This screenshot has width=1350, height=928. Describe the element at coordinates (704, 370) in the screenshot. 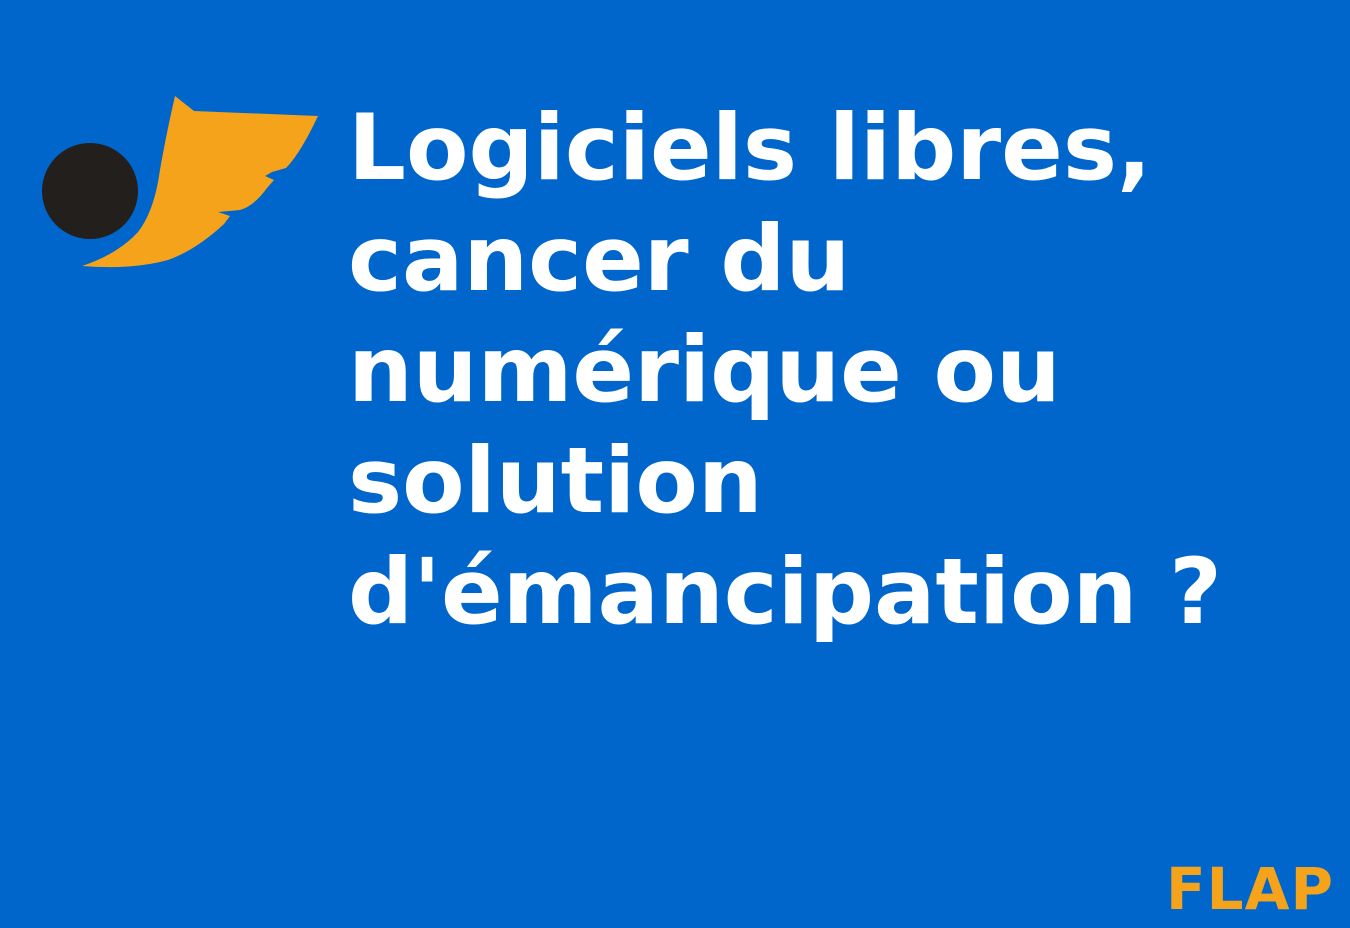

I see `title-line: numérique ou` at that location.